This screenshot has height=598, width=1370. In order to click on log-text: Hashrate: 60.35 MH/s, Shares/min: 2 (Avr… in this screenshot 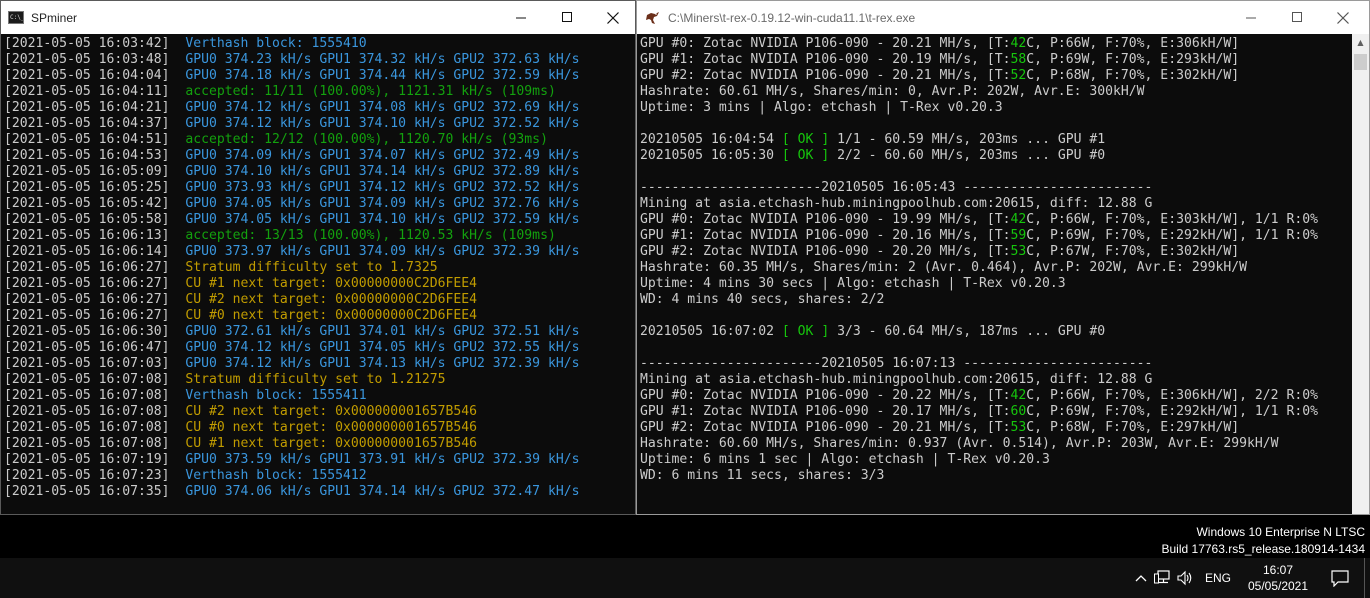, I will do `click(943, 267)`.